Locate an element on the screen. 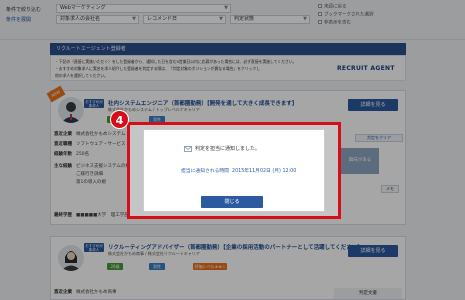 The height and width of the screenshot is (300, 465). notify-time-label: 担当に通知される時間 is located at coordinates (205, 171).